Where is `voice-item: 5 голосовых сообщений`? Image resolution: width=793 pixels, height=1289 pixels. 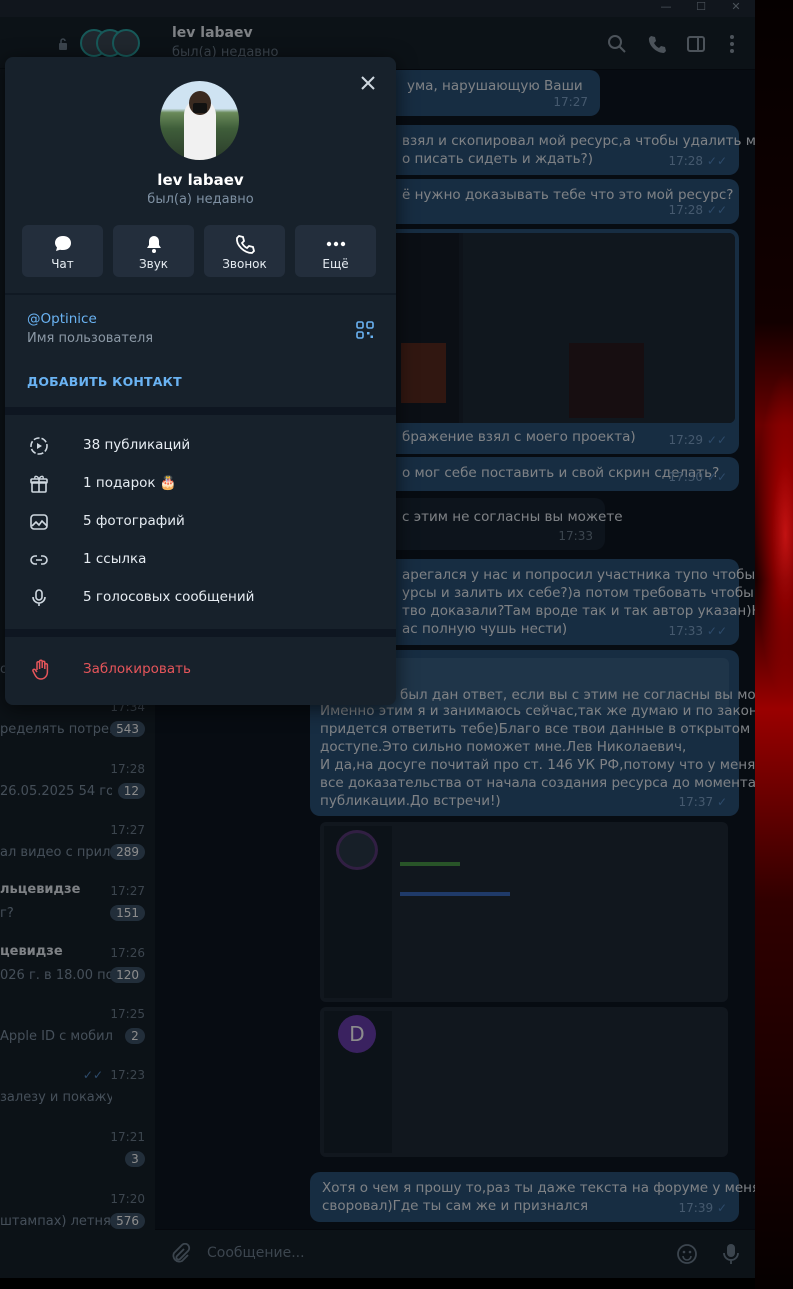
voice-item: 5 голосовых сообщений is located at coordinates (200, 598).